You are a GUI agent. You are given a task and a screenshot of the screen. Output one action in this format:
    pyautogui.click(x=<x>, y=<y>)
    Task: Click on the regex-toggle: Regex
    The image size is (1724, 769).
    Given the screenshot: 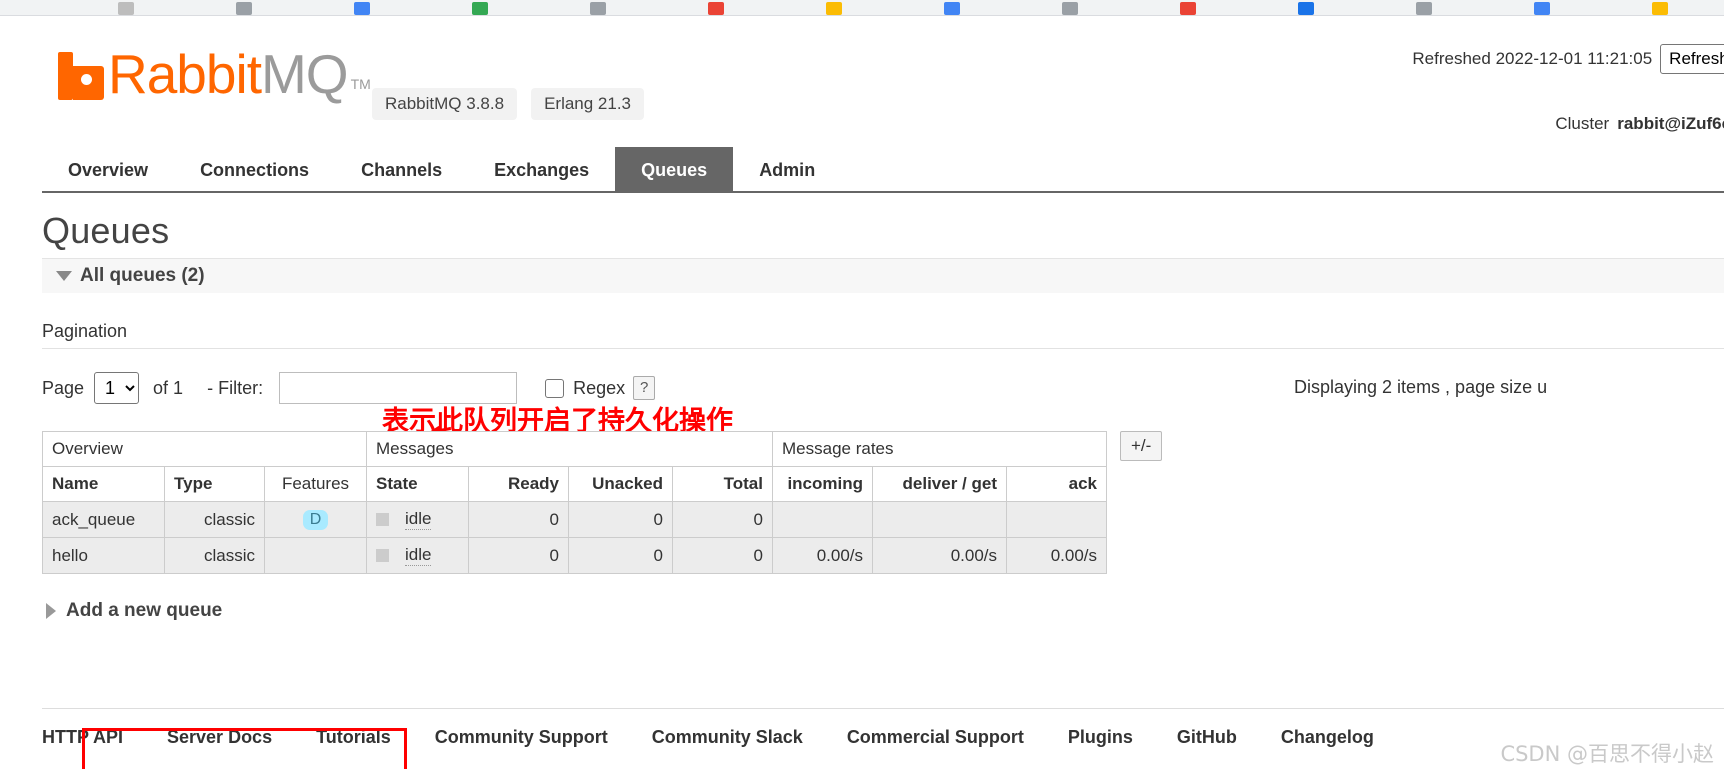 What is the action you would take?
    pyautogui.click(x=585, y=388)
    